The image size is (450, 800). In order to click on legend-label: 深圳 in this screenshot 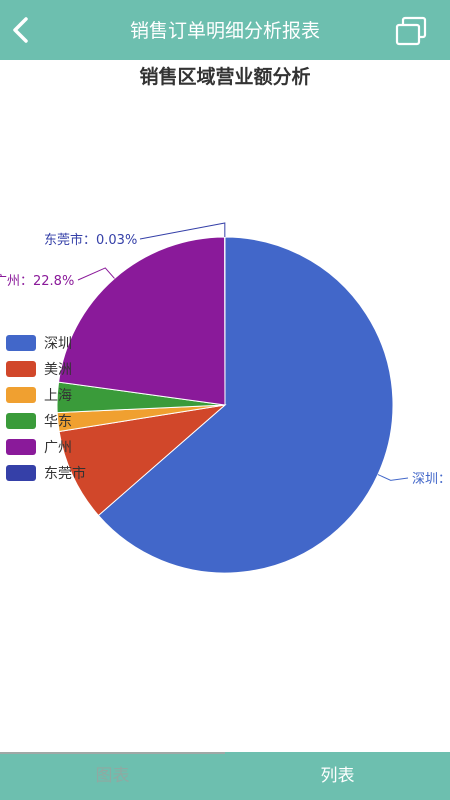, I will do `click(58, 344)`.